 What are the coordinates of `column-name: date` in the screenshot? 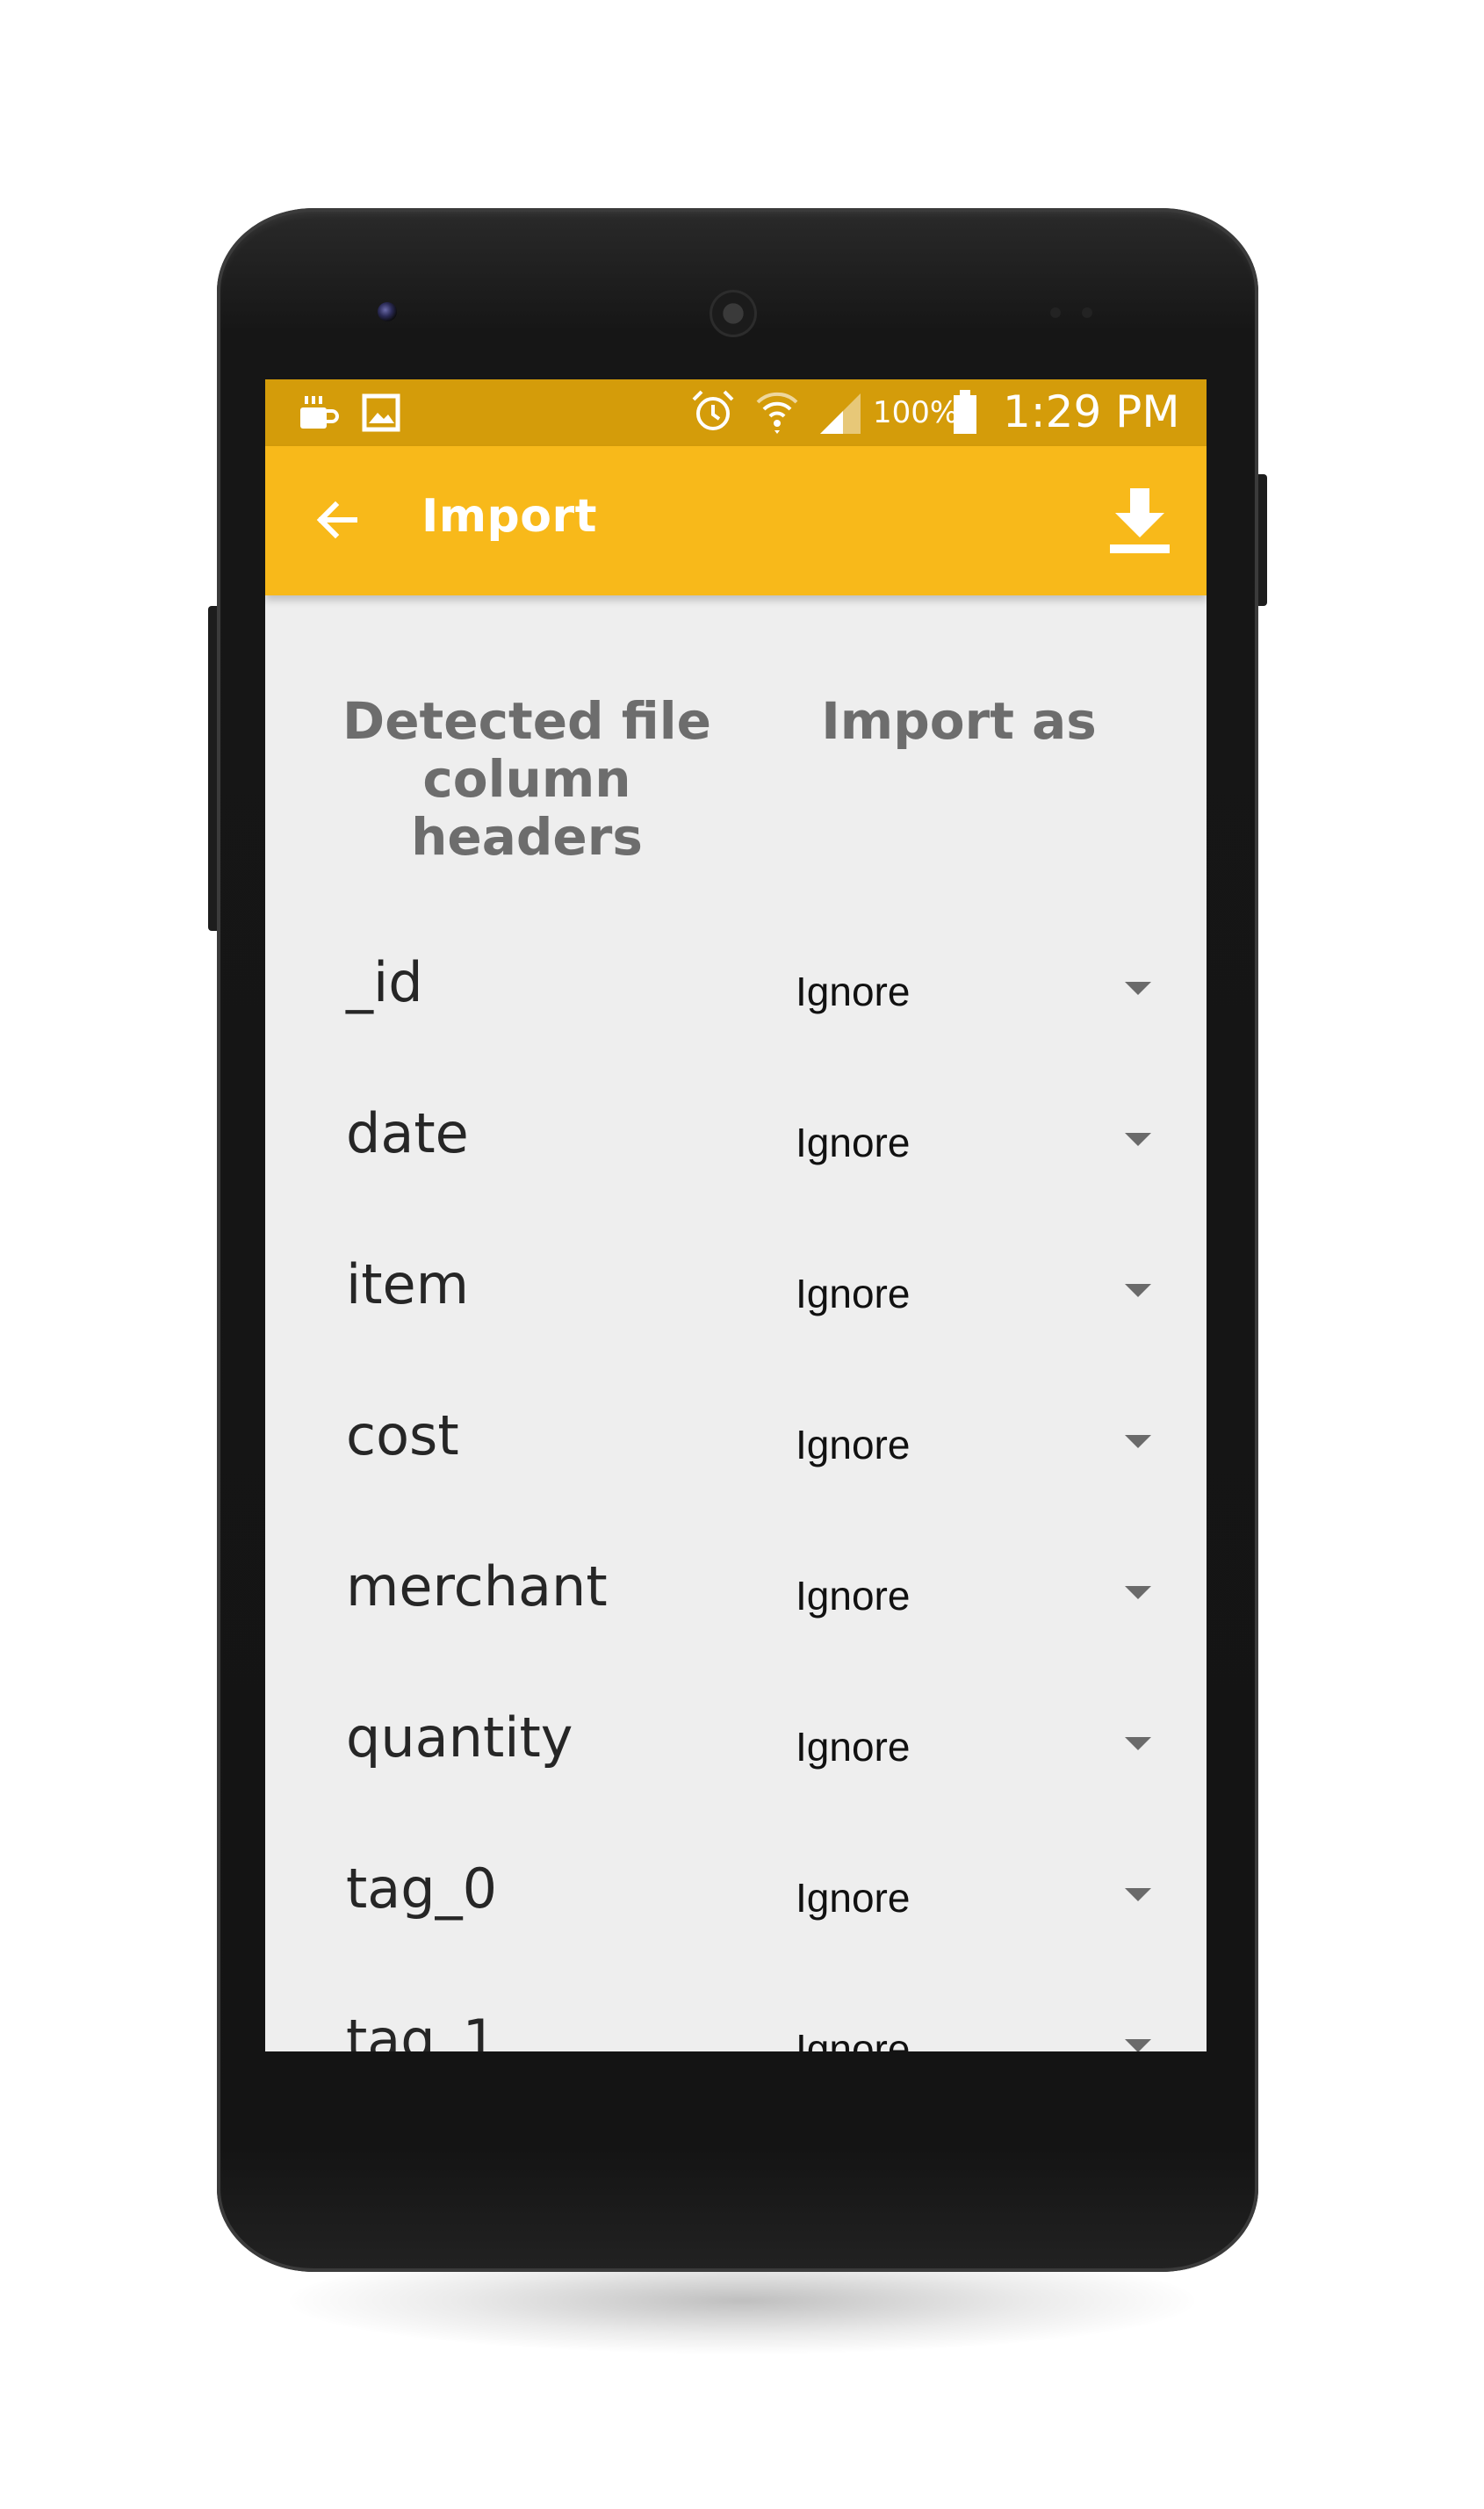 It's located at (407, 1133).